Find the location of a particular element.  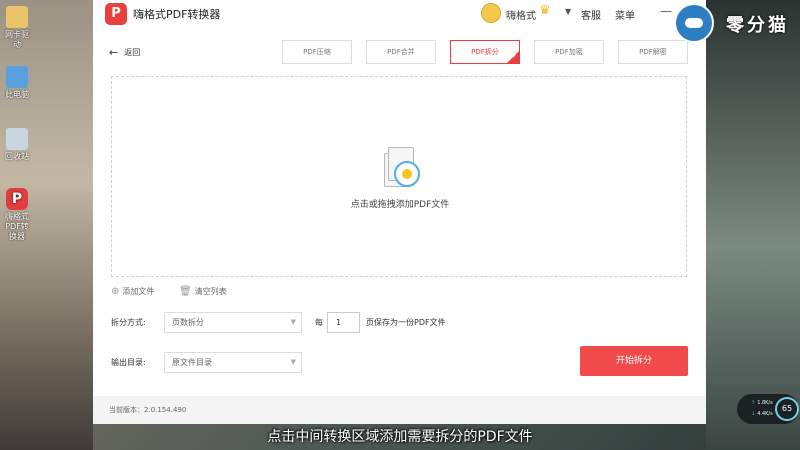

back-label: 返回 is located at coordinates (132, 52).